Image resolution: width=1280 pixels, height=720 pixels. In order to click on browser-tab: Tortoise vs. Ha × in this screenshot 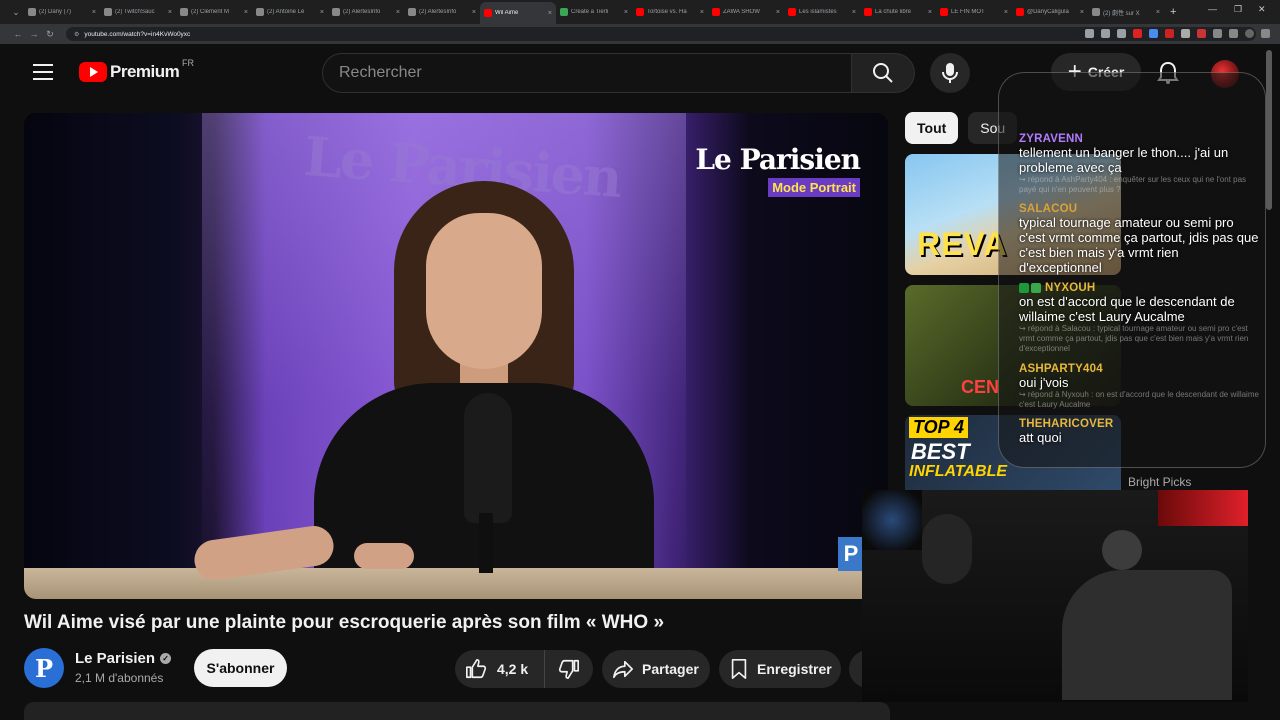, I will do `click(670, 12)`.